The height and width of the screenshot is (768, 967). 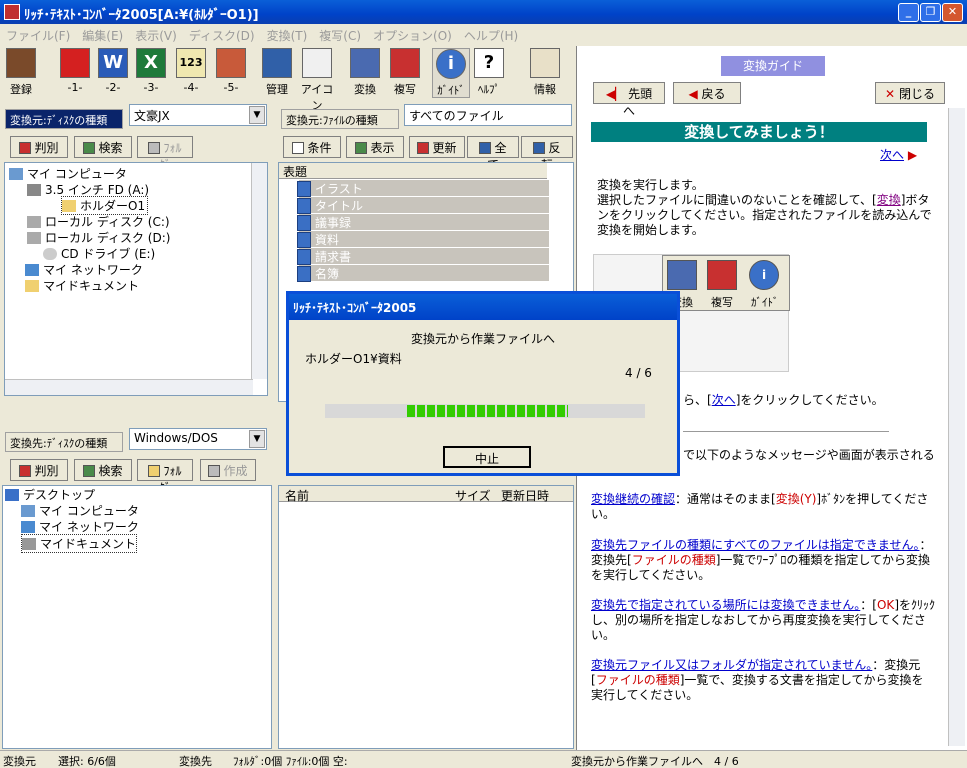 What do you see at coordinates (312, 147) in the screenshot?
I see `condition-button: 条件` at bounding box center [312, 147].